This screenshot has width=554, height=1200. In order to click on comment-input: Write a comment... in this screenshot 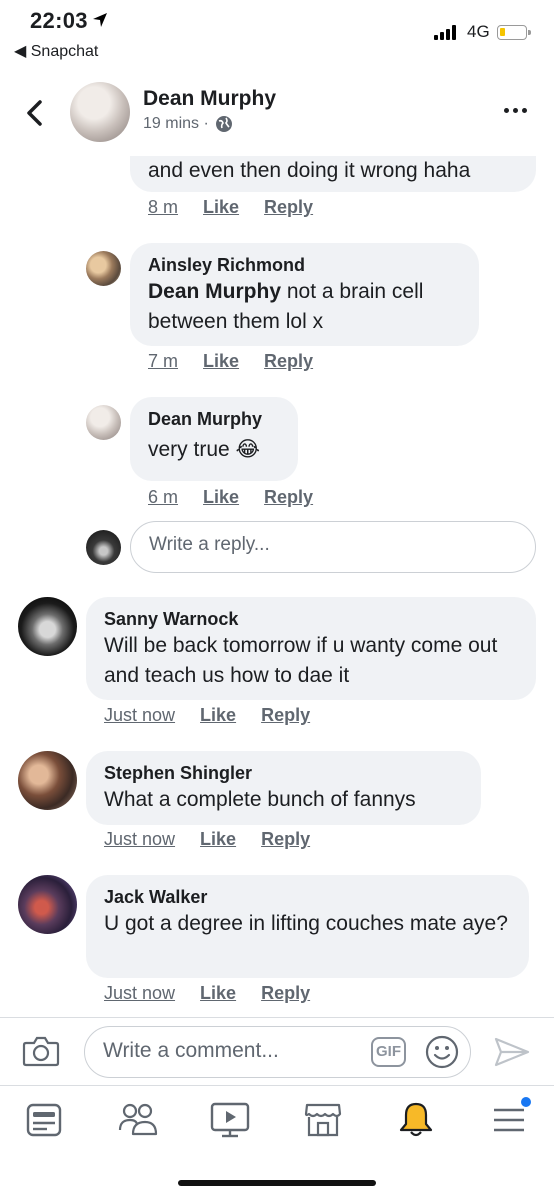, I will do `click(277, 1052)`.